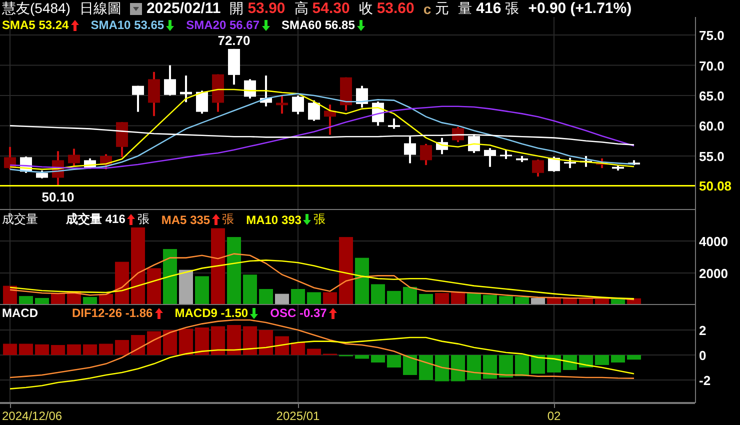 This screenshot has width=740, height=425. What do you see at coordinates (274, 219) in the screenshot?
I see `legend-label: MA10 393` at bounding box center [274, 219].